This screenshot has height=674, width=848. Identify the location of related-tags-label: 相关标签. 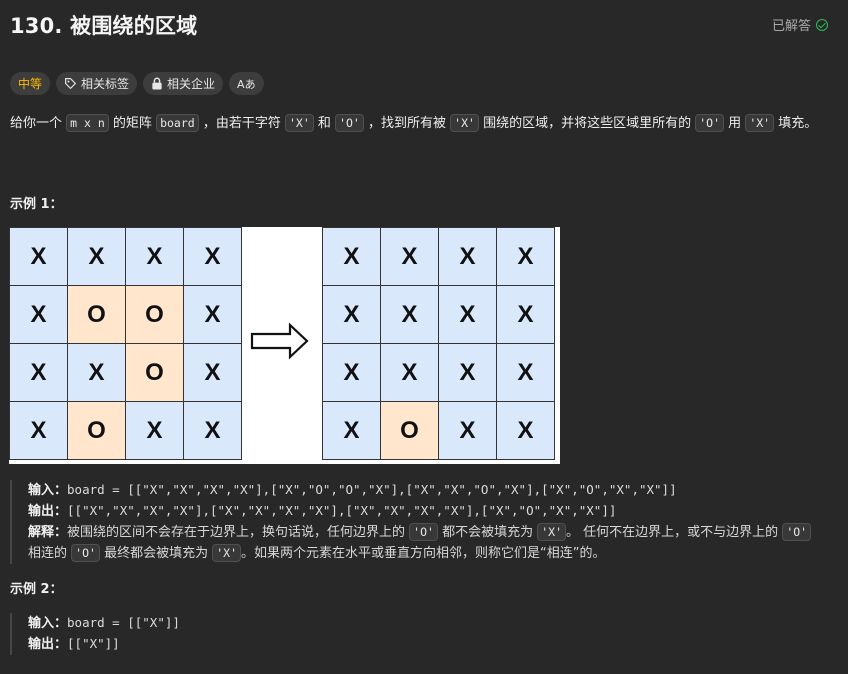
(105, 84).